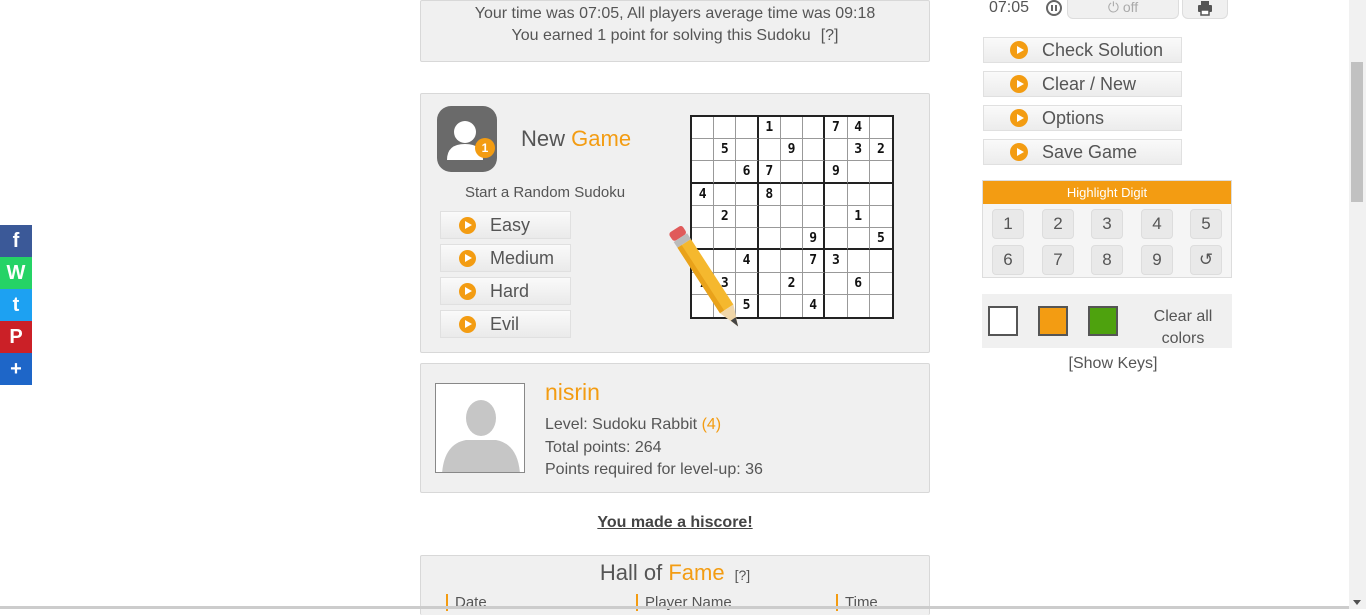  I want to click on highlight-digit-1: 1, so click(1008, 224).